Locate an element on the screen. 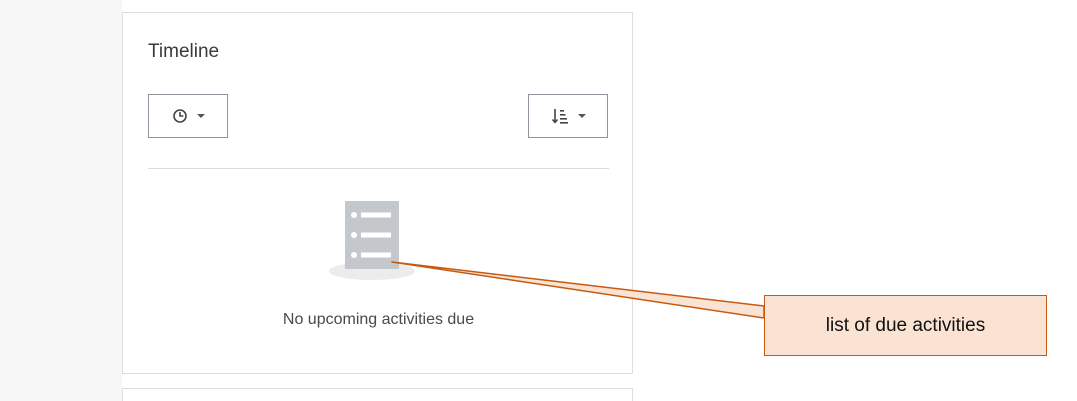 The width and height of the screenshot is (1077, 401). timeline-filter-button is located at coordinates (188, 116).